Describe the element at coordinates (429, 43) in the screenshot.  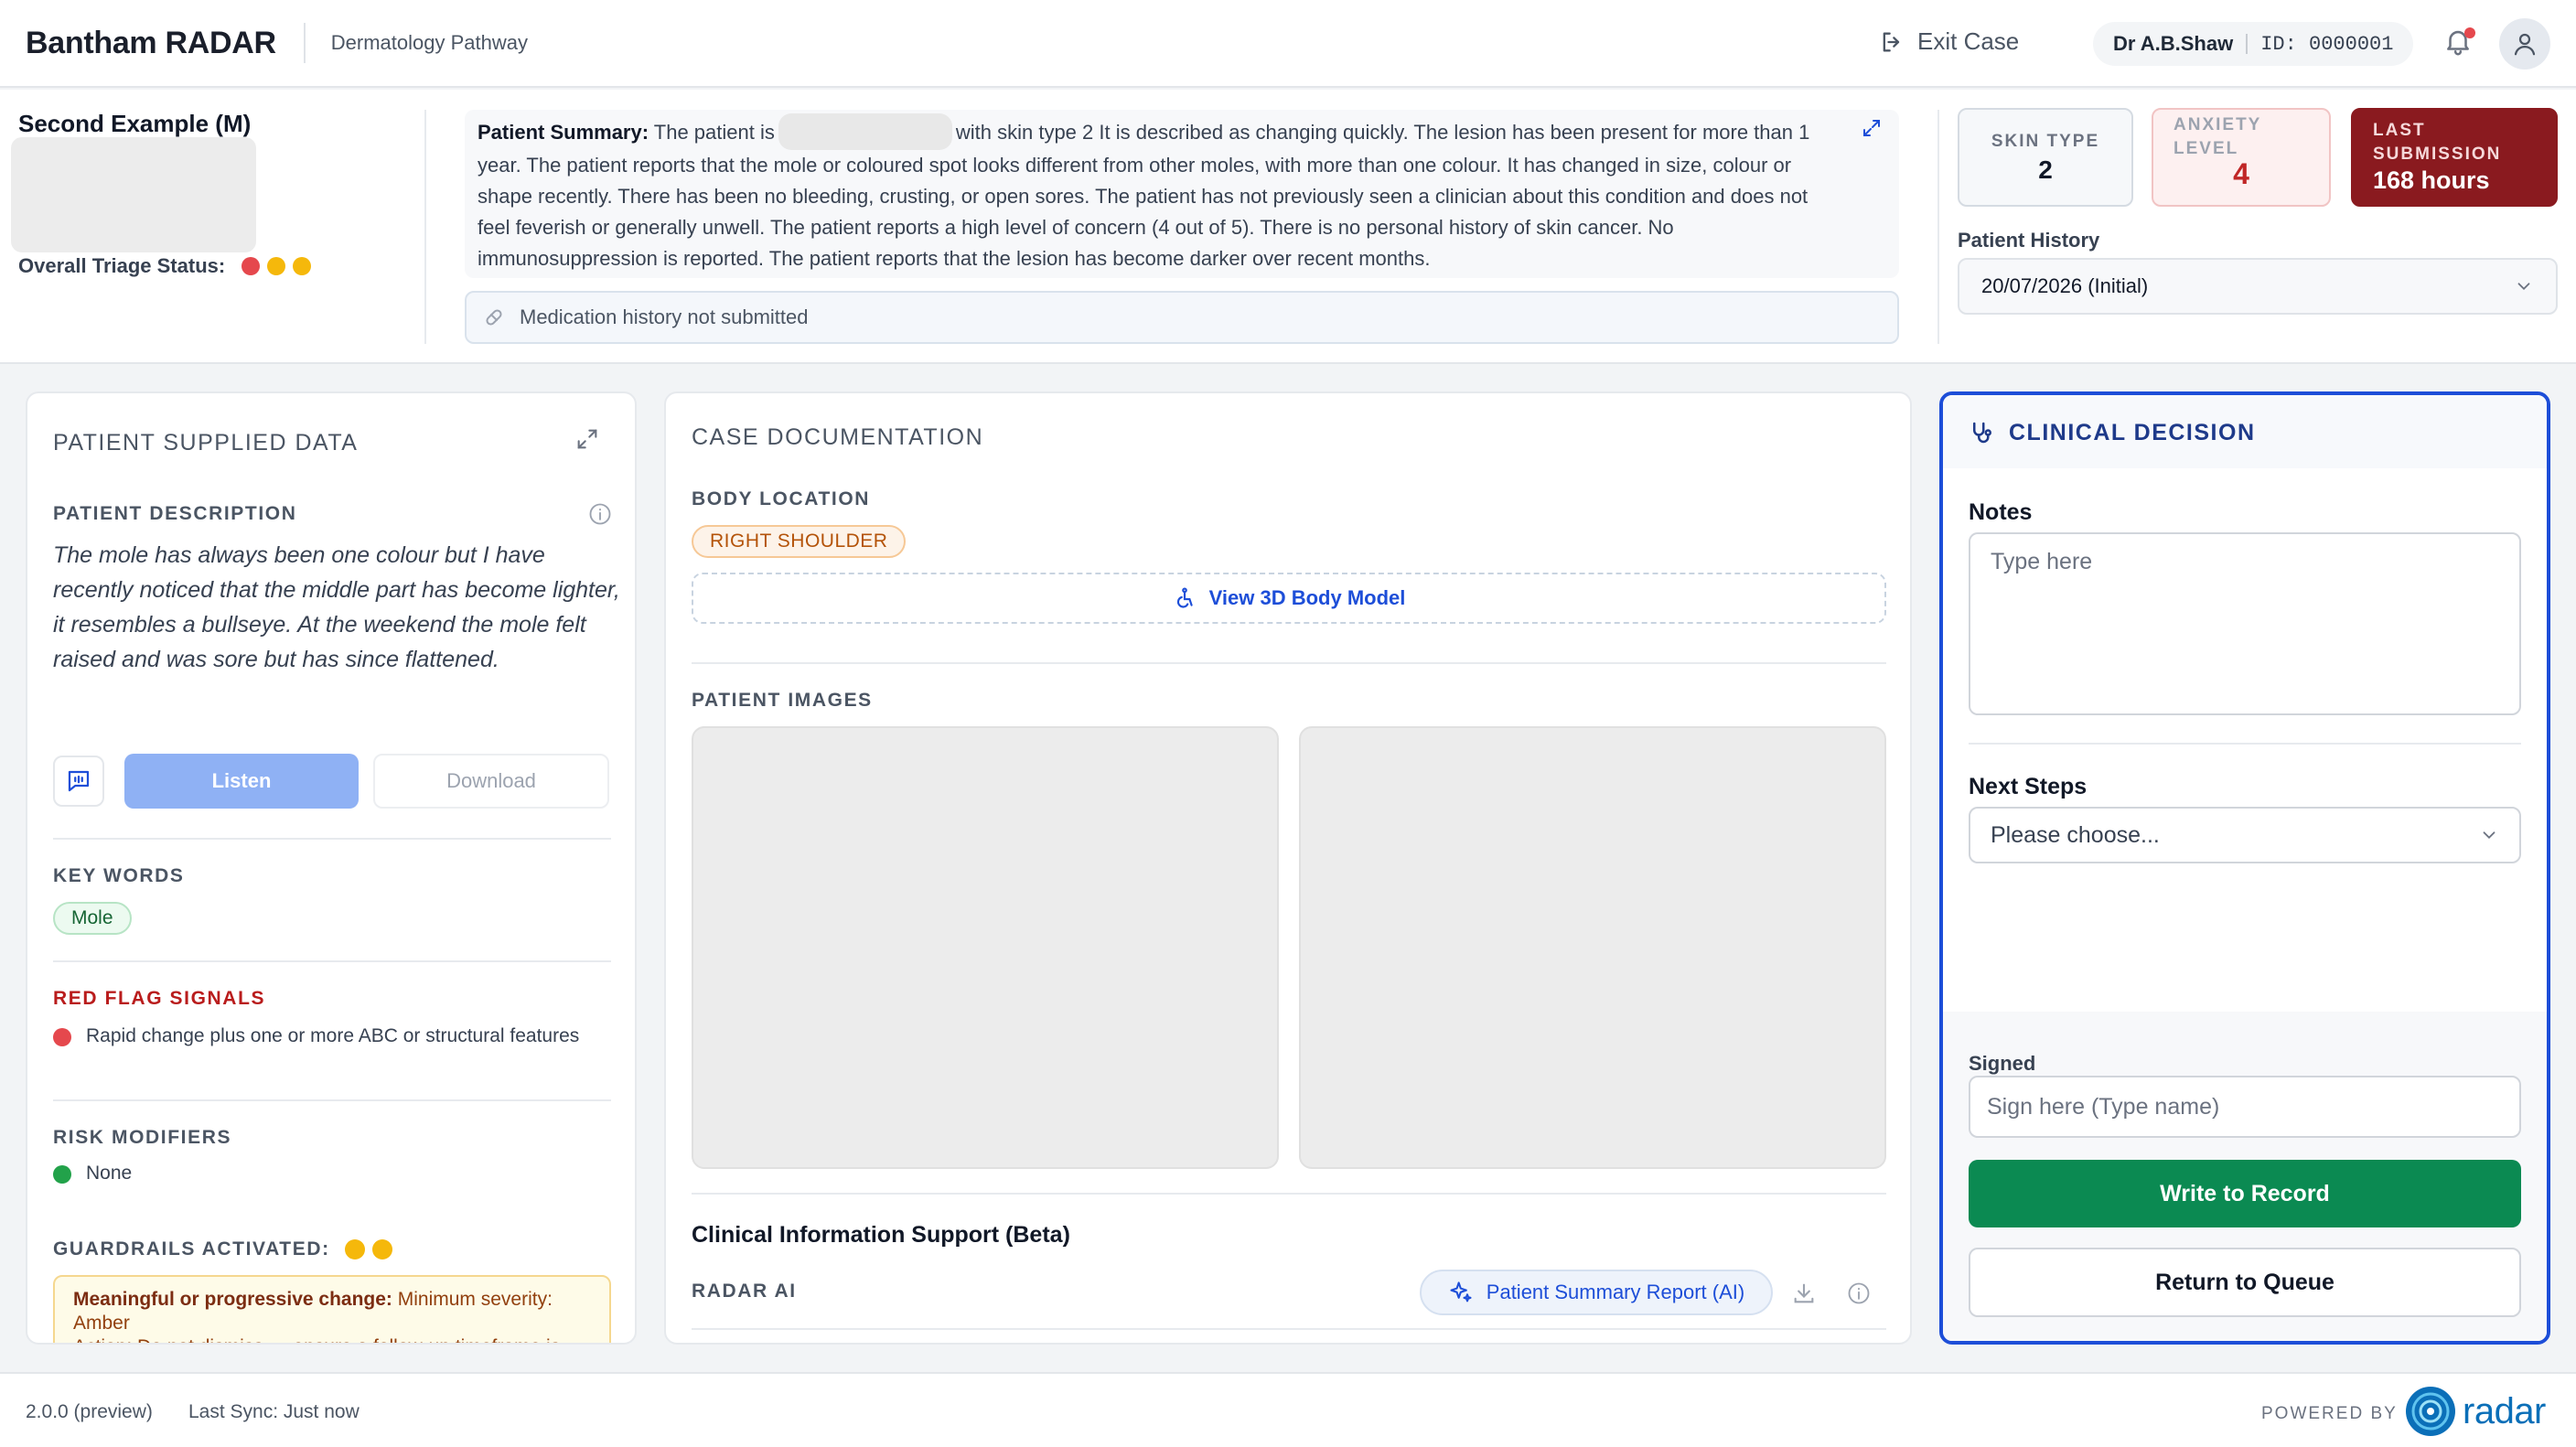
I see `pathway-label: Dermatology Pathway` at that location.